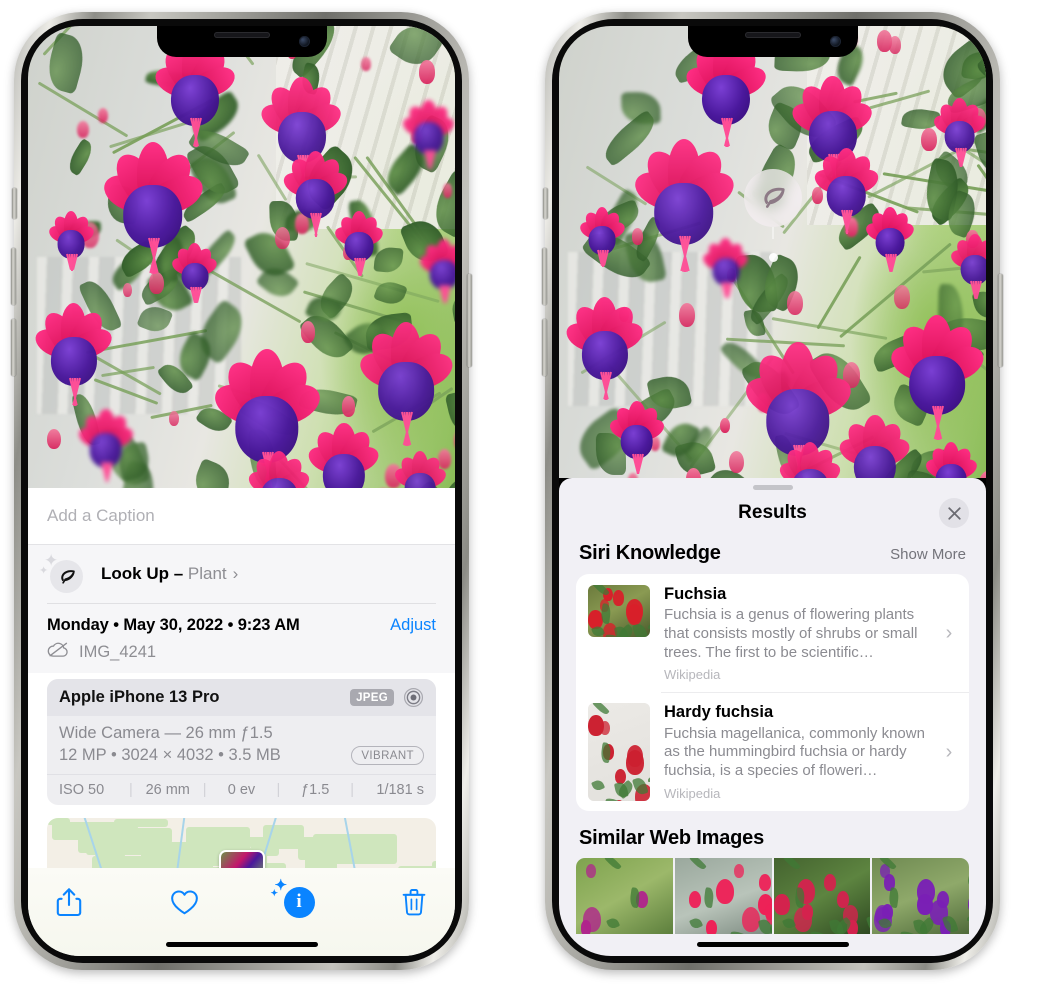 The height and width of the screenshot is (985, 1055). I want to click on visual-lookup-badge, so click(773, 215).